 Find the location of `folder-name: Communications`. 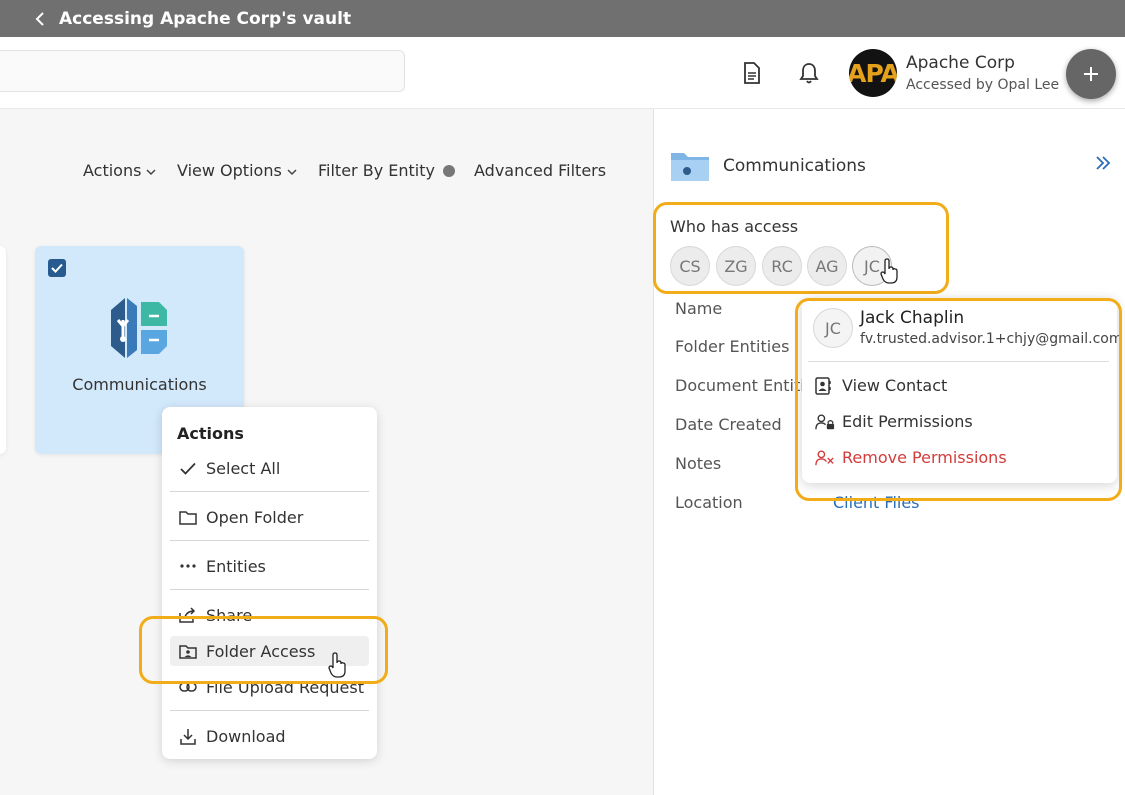

folder-name: Communications is located at coordinates (139, 384).